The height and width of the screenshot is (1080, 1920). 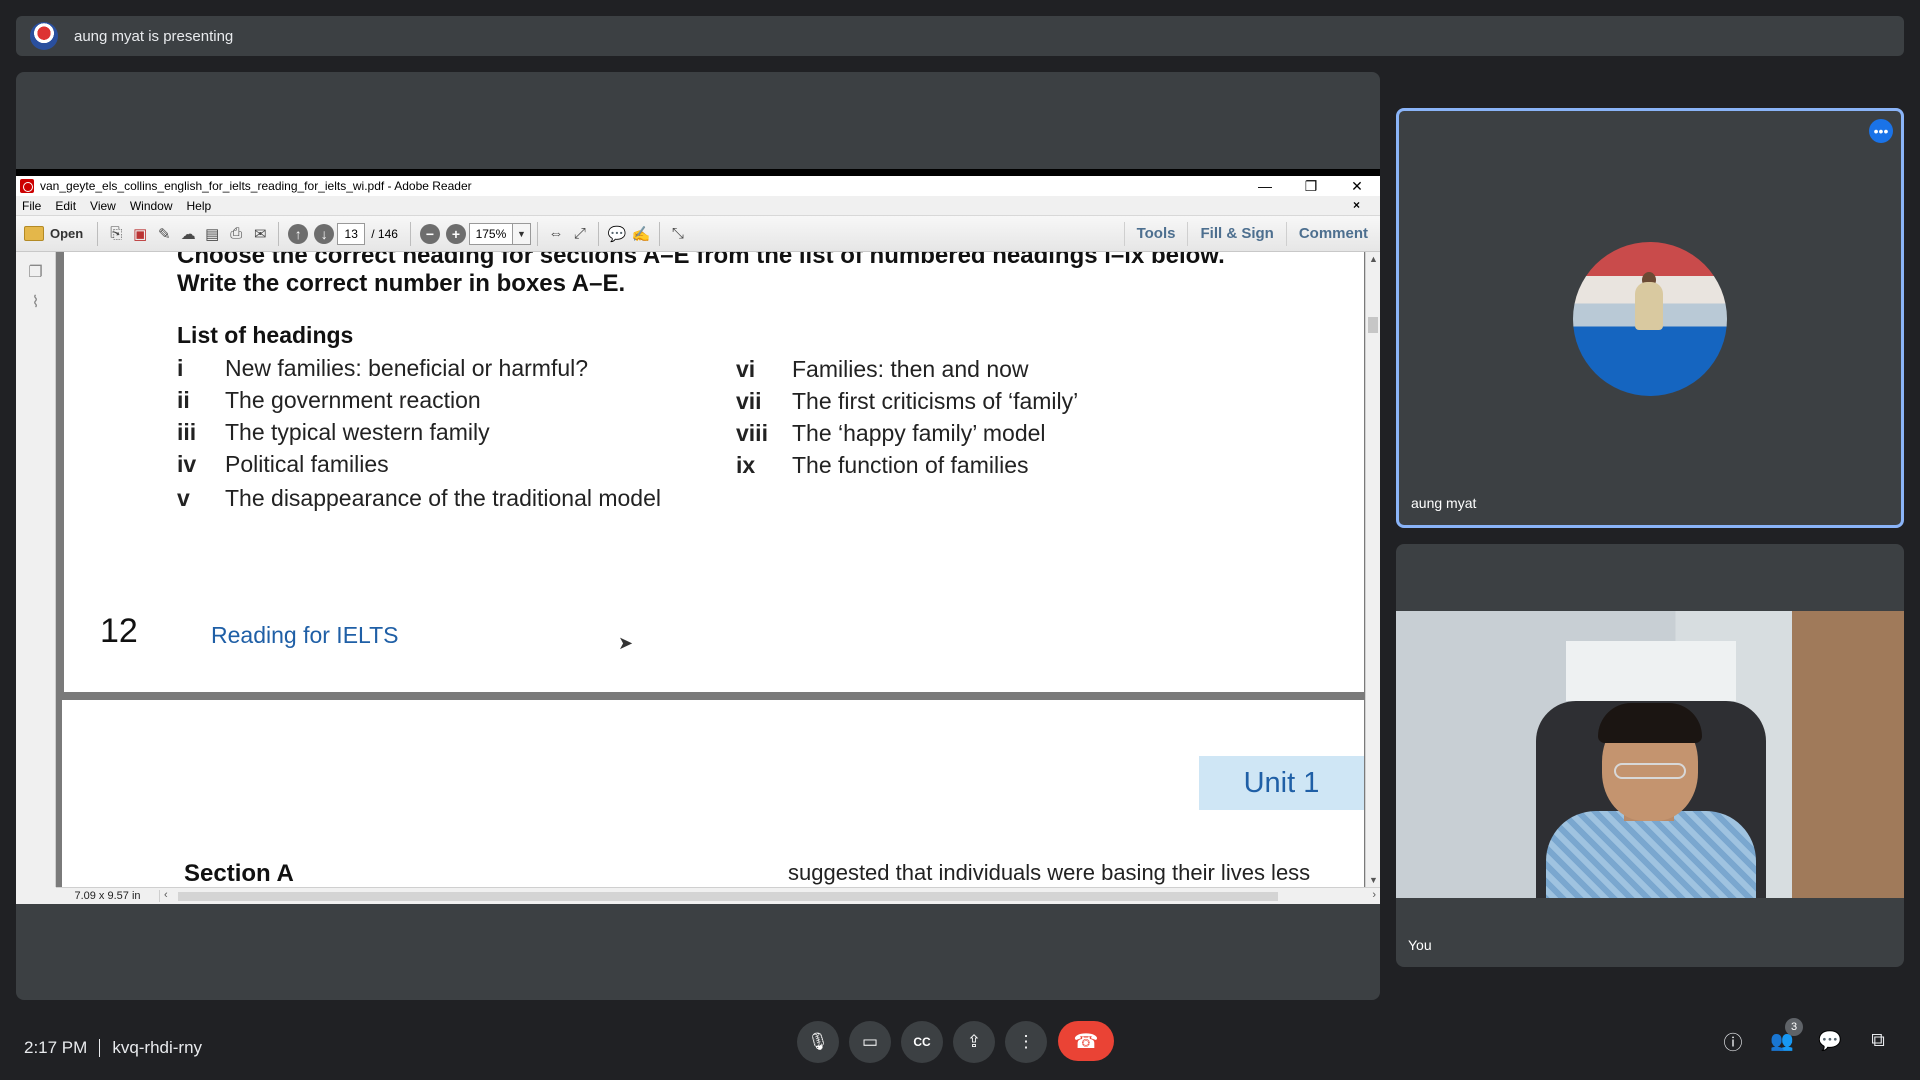 I want to click on next-page-button: ↓, so click(x=324, y=234).